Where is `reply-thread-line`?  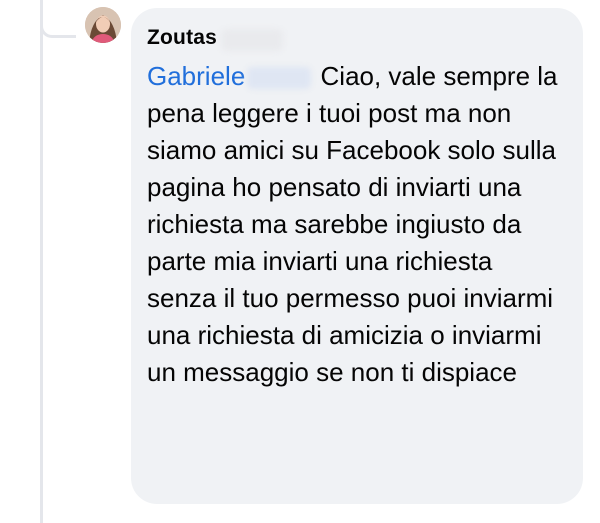 reply-thread-line is located at coordinates (41, 261).